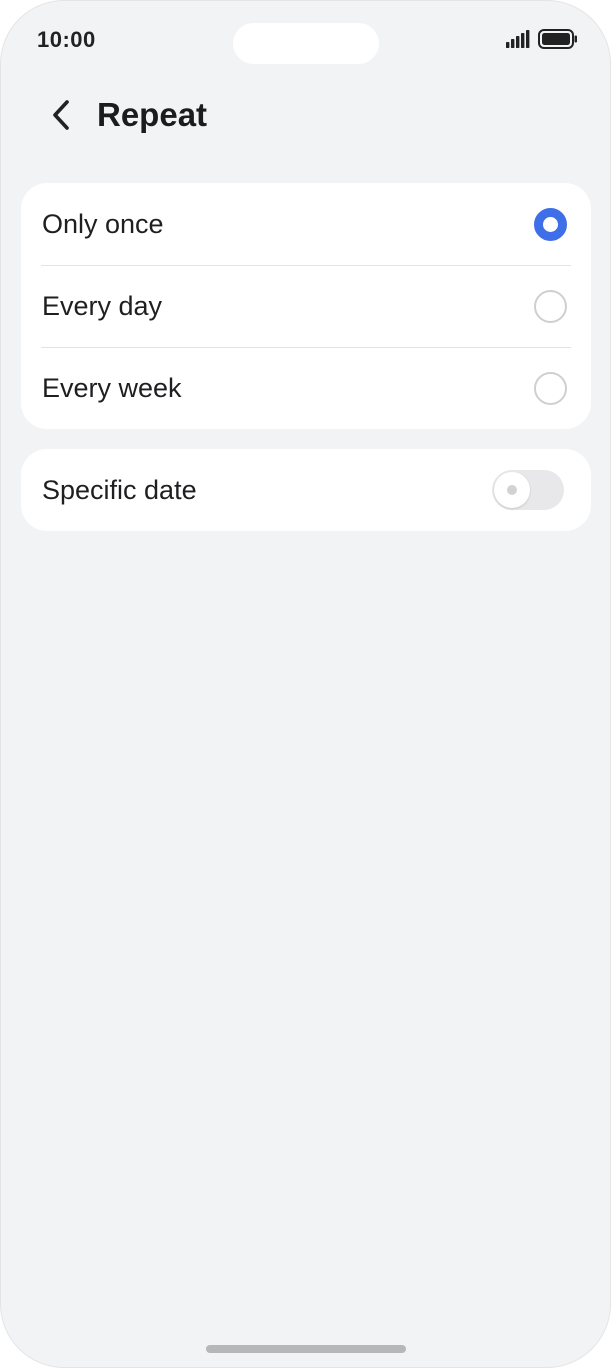 Image resolution: width=611 pixels, height=1368 pixels. Describe the element at coordinates (306, 43) in the screenshot. I see `camera-notch` at that location.